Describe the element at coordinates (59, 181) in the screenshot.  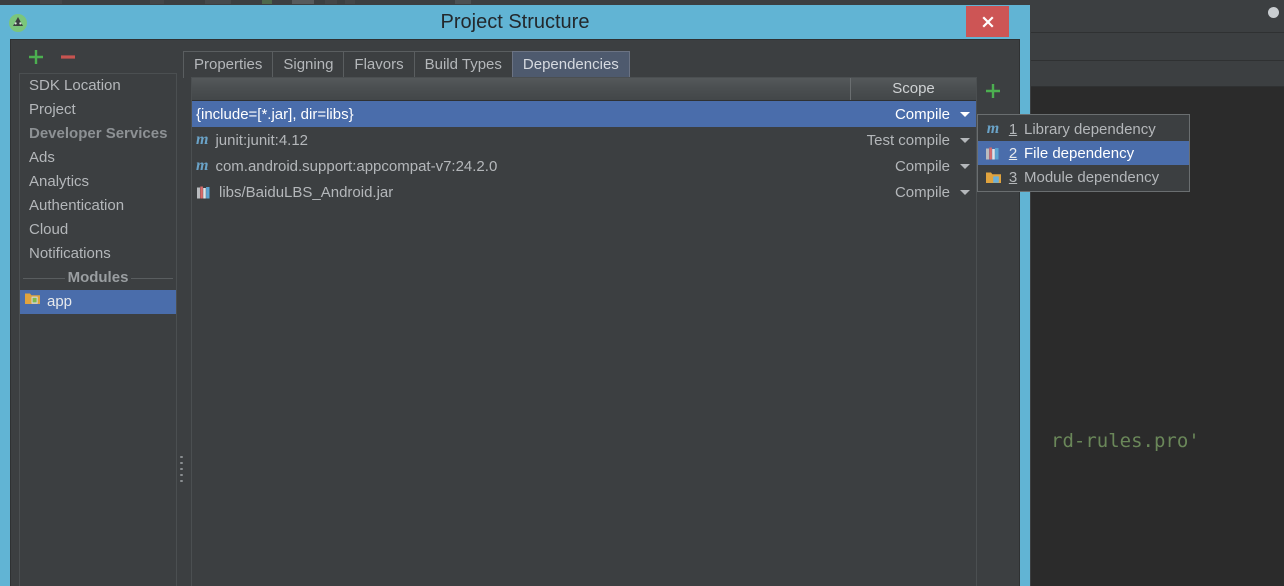
I see `sidebar-item-label: Analytics` at that location.